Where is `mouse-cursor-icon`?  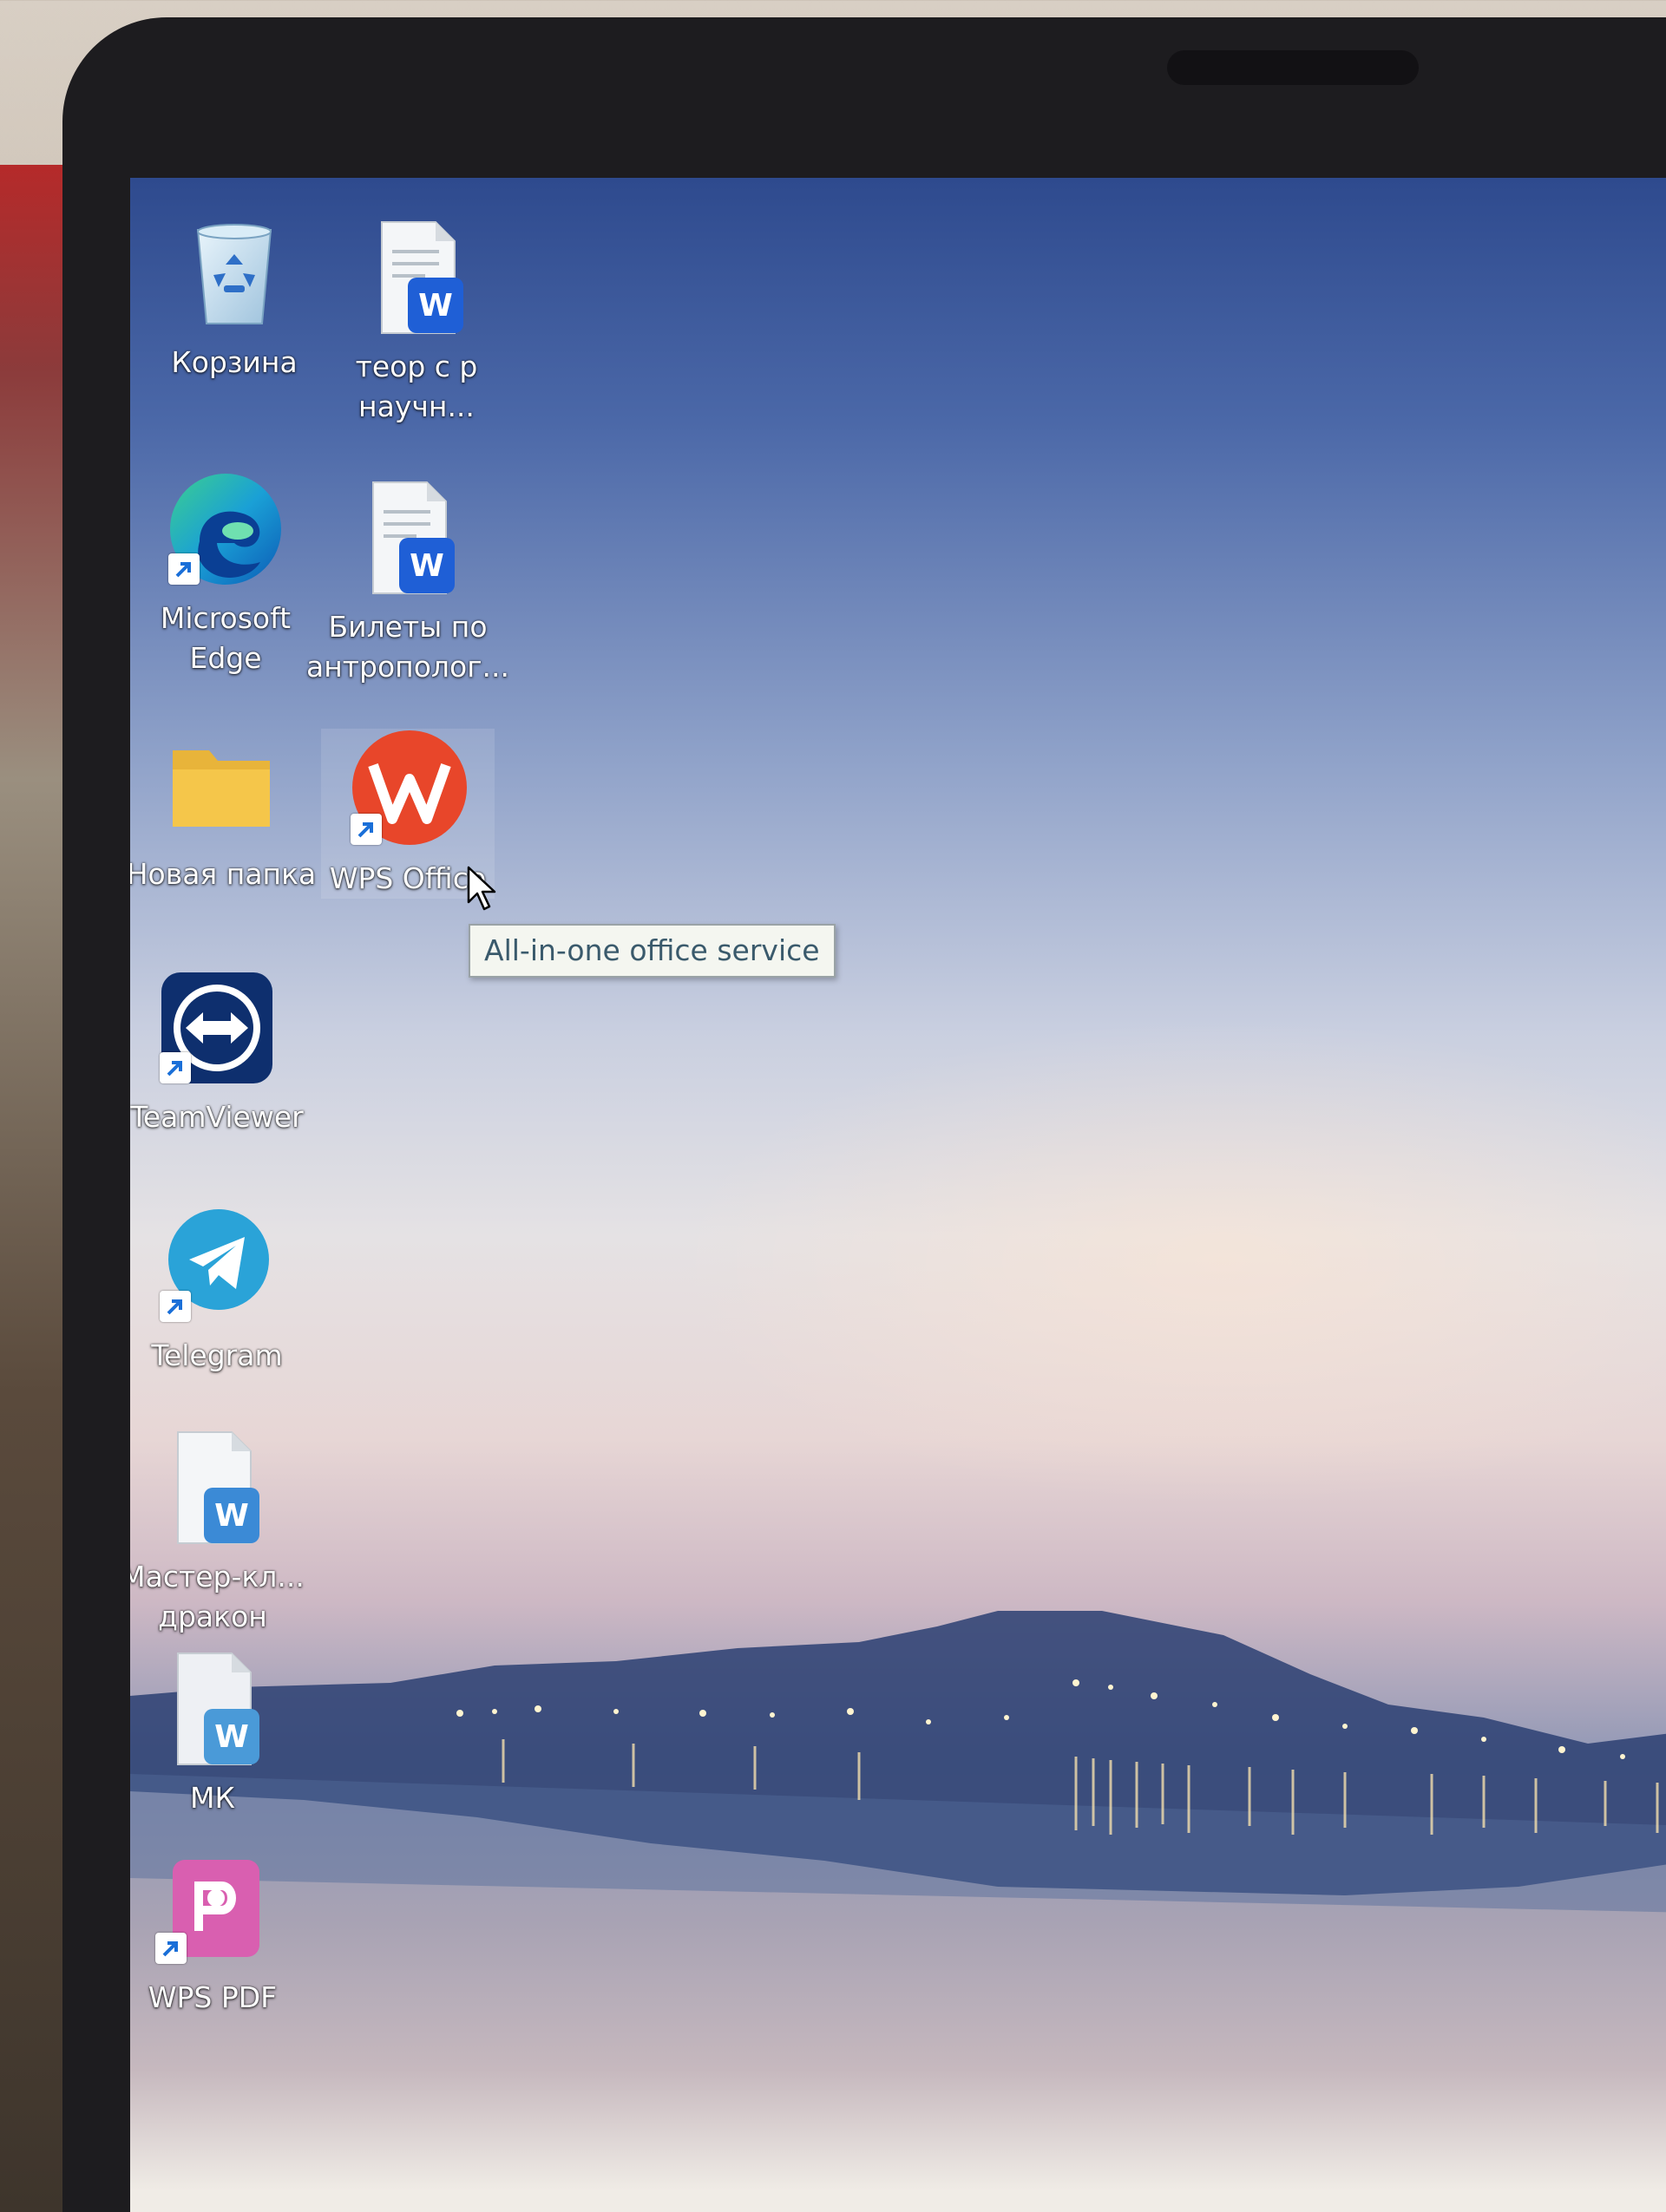
mouse-cursor-icon is located at coordinates (481, 888).